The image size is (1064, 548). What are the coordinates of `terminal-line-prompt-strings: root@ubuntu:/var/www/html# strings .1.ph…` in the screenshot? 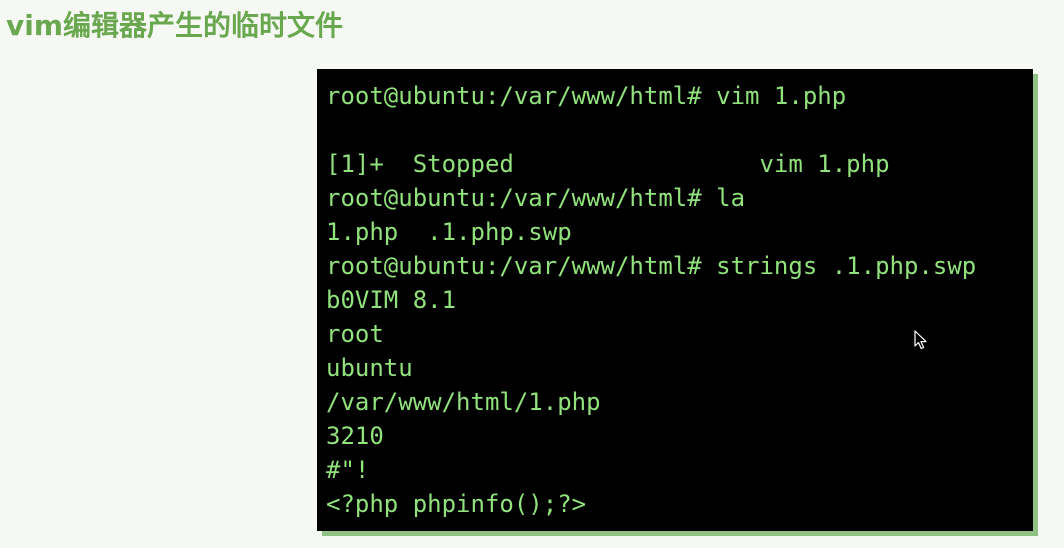 It's located at (651, 266).